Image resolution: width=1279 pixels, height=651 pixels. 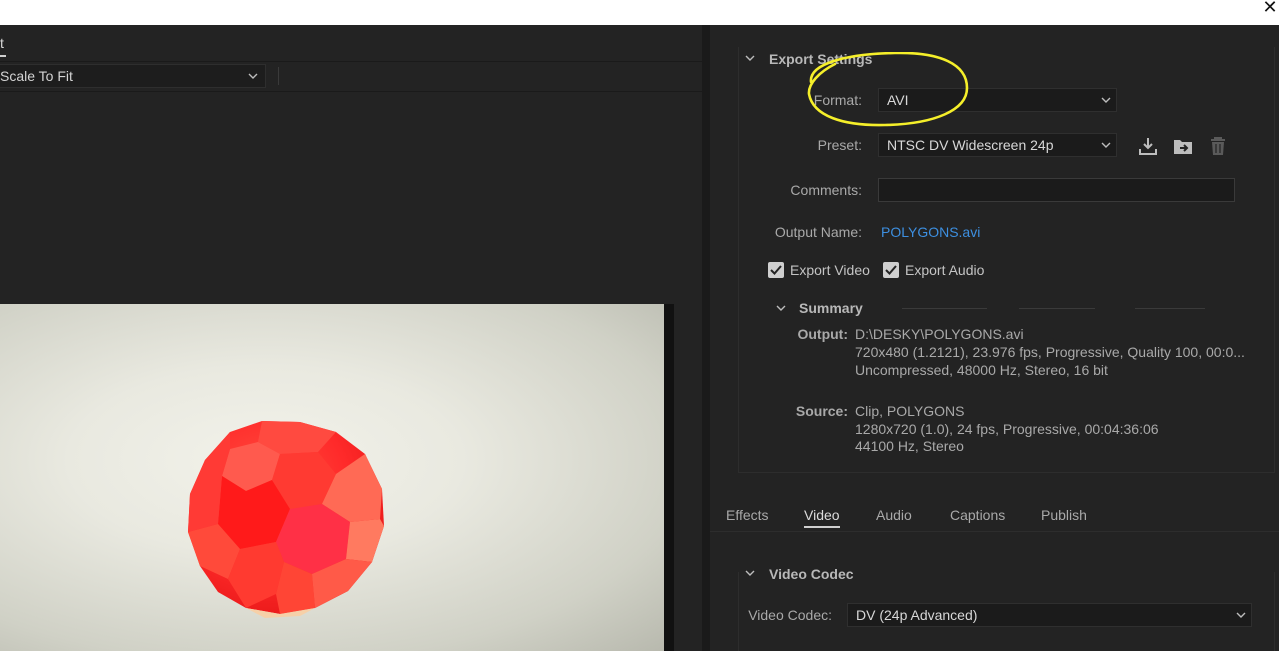 What do you see at coordinates (981, 370) in the screenshot?
I see `summary-output-audio: Uncompressed, 48000 Hz, Stereo, 16 bit` at bounding box center [981, 370].